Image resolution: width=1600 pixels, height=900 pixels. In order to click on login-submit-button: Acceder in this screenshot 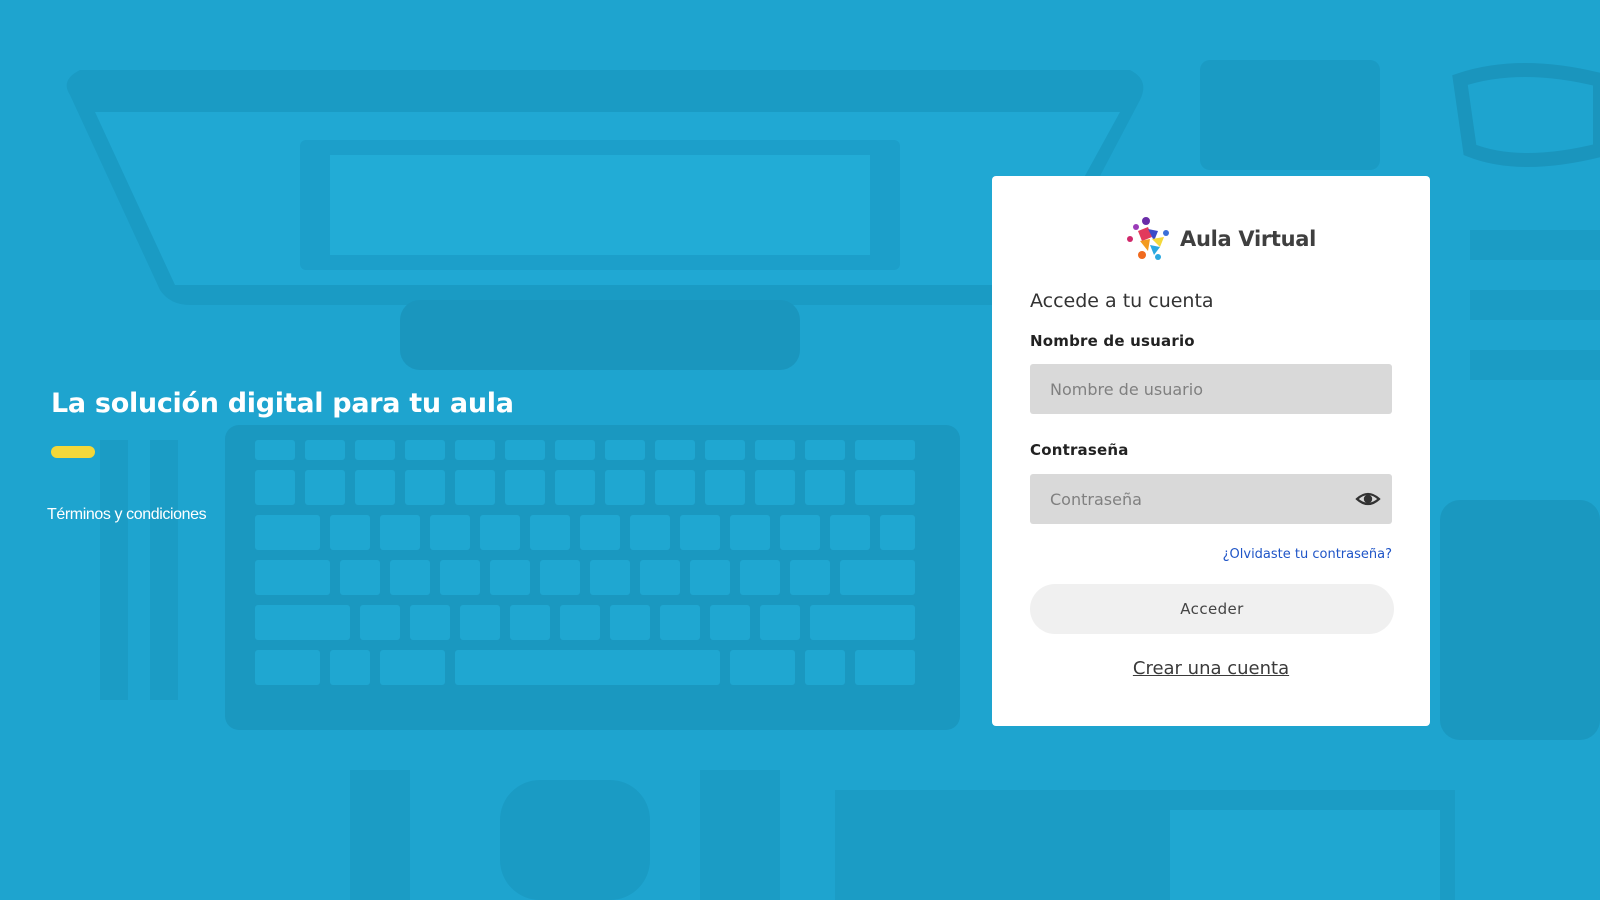, I will do `click(1212, 609)`.